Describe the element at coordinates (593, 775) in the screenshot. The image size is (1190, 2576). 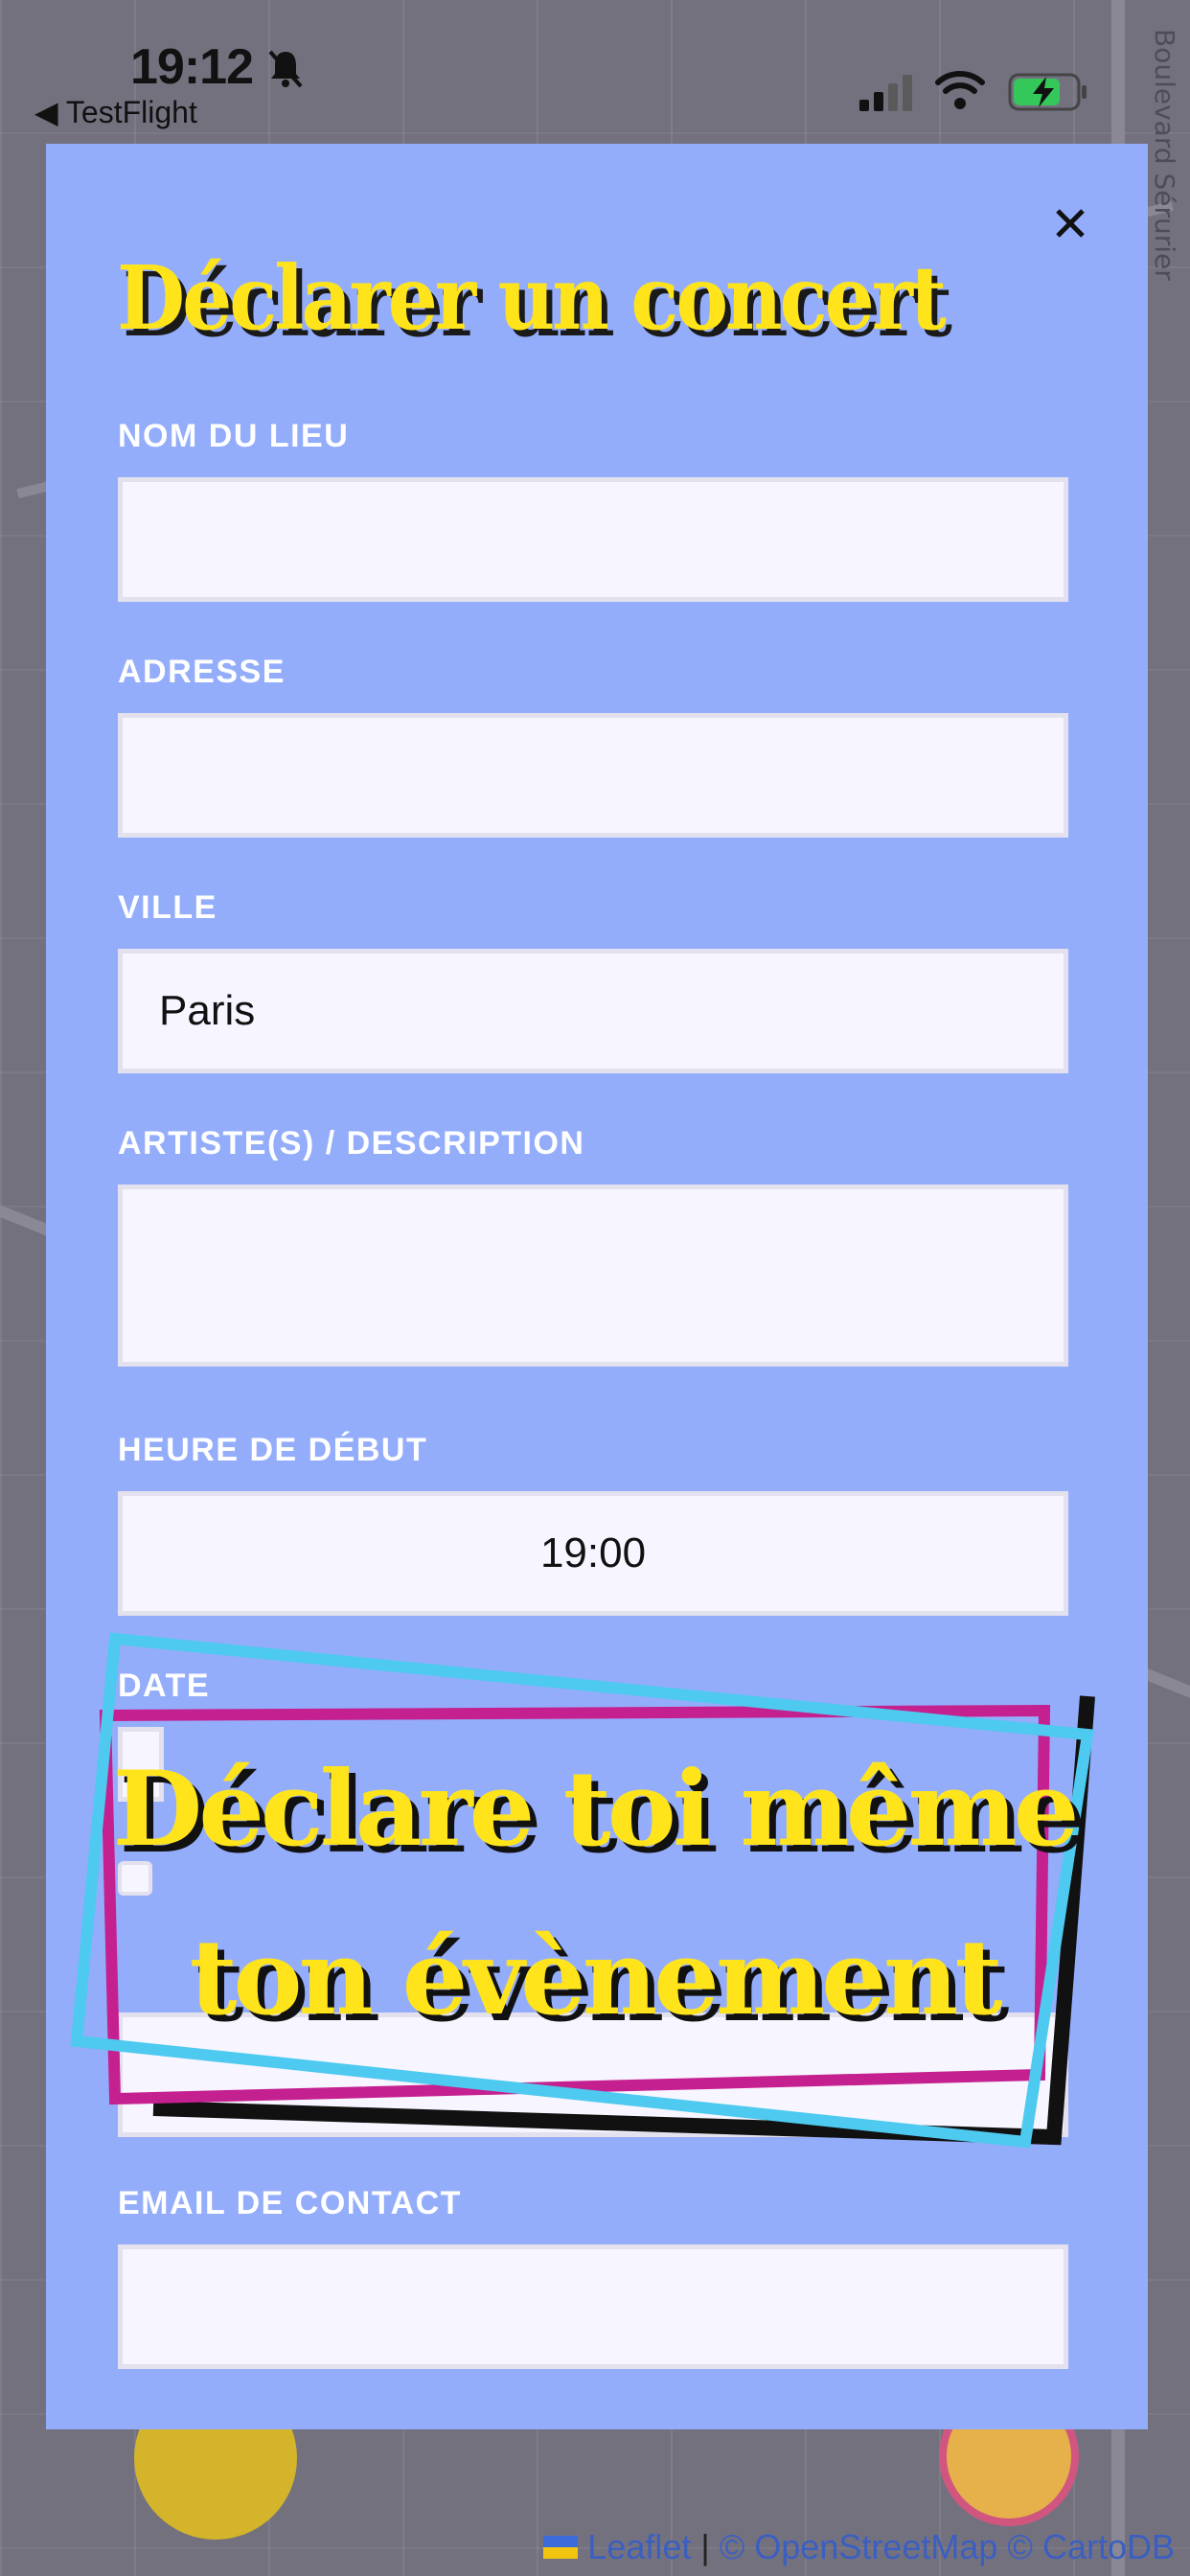
I see `address-input` at that location.